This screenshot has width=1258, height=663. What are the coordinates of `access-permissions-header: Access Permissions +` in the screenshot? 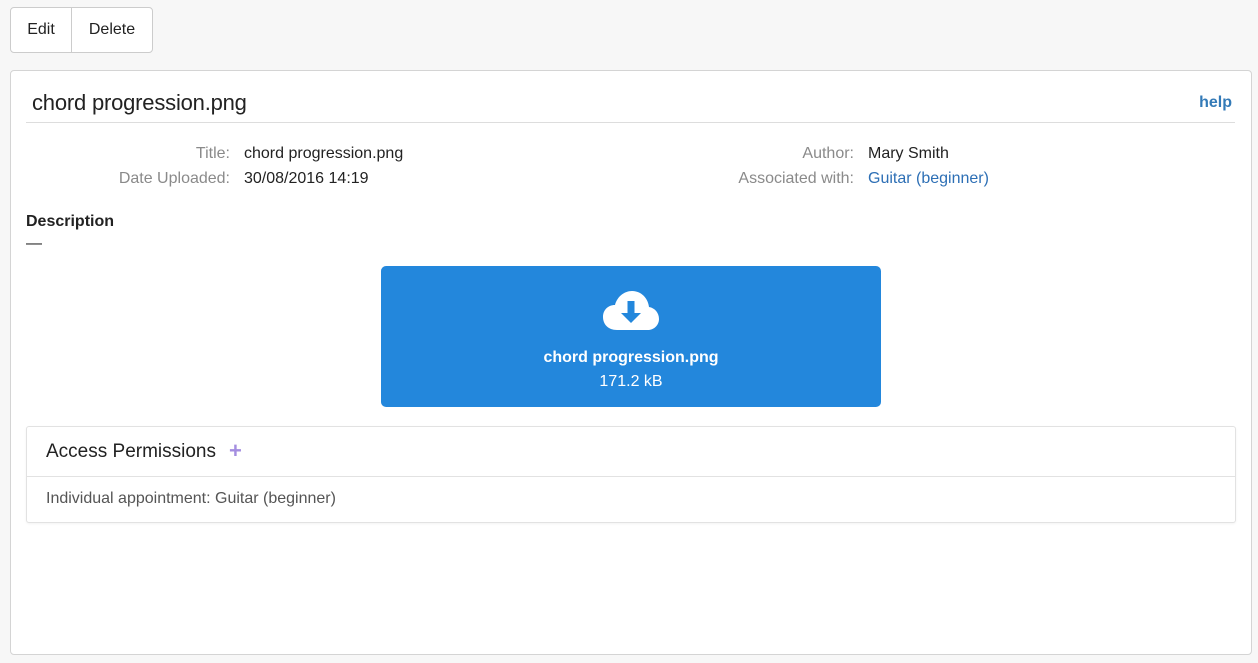 It's located at (631, 452).